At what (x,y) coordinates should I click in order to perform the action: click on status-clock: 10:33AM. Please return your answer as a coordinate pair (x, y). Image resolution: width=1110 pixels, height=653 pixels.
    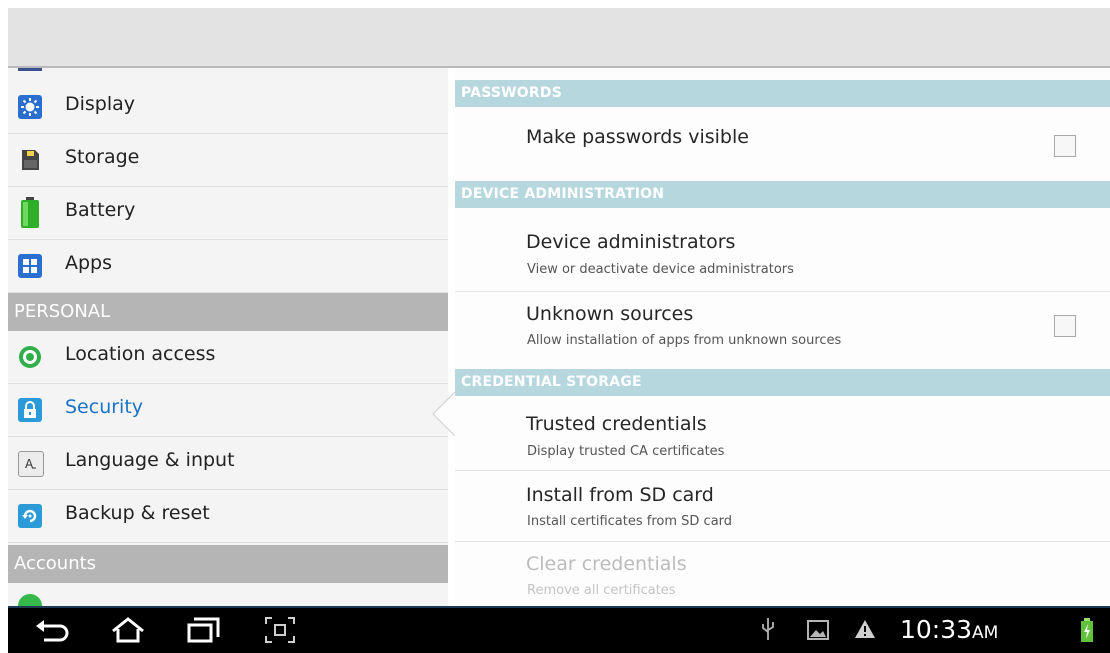
    Looking at the image, I should click on (949, 629).